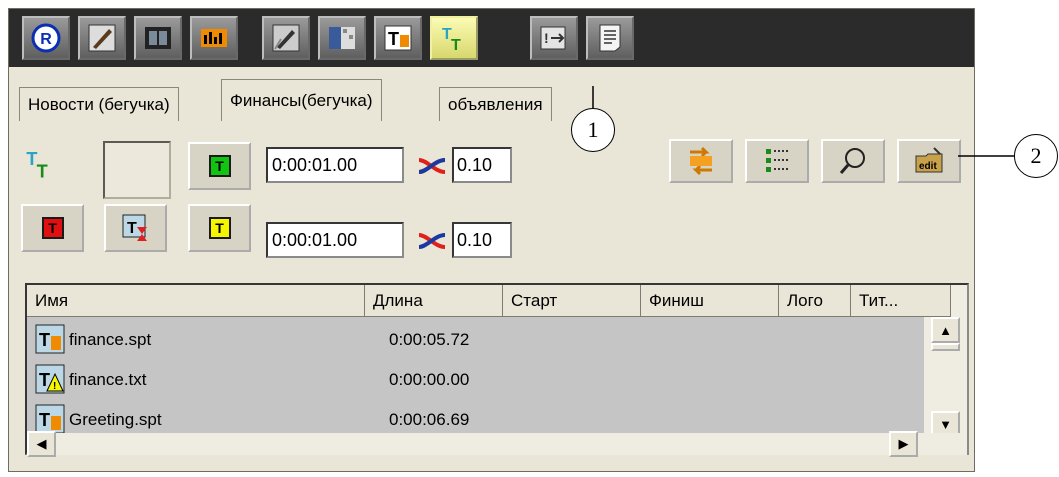 The width and height of the screenshot is (1059, 477). What do you see at coordinates (434, 301) in the screenshot?
I see `column-header-length: Длина` at bounding box center [434, 301].